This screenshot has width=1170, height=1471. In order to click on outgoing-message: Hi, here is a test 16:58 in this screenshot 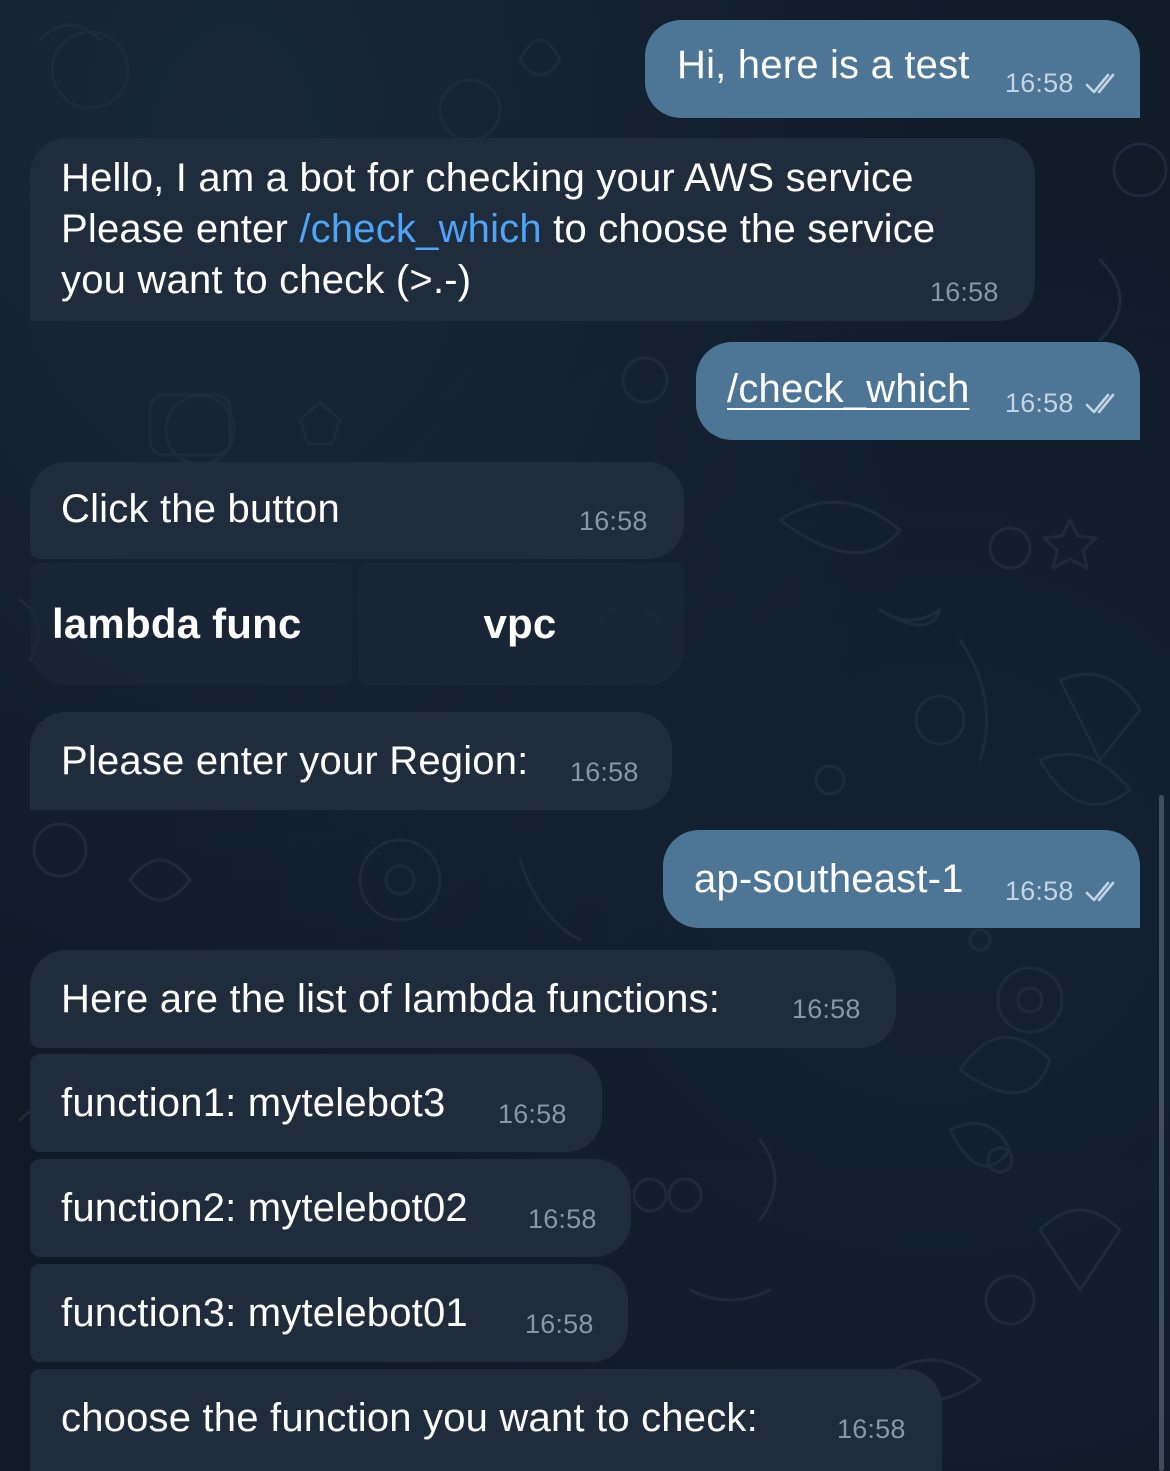, I will do `click(892, 69)`.